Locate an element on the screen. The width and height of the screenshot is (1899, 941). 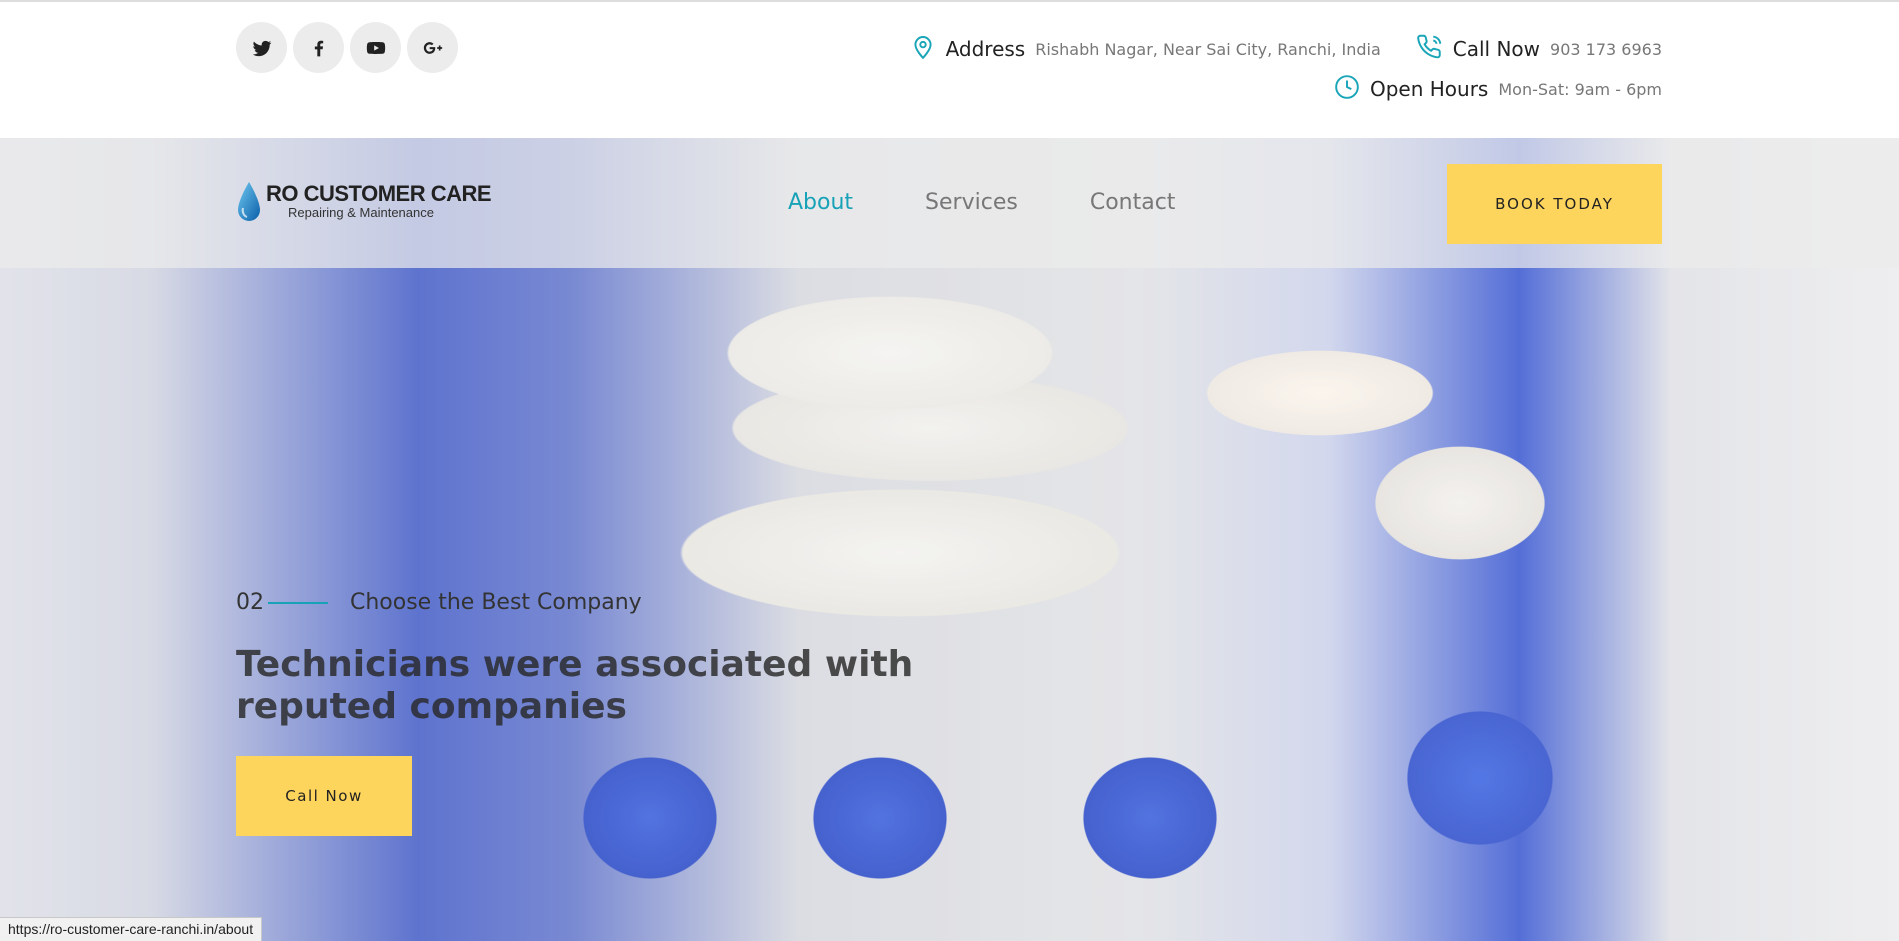
twitter-icon is located at coordinates (261, 48).